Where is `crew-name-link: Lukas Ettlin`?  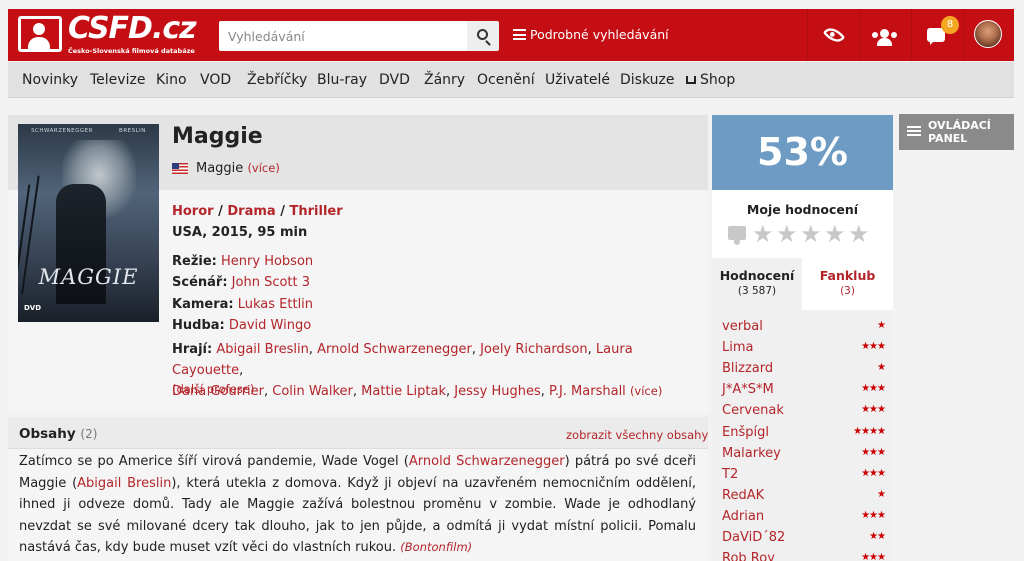
crew-name-link: Lukas Ettlin is located at coordinates (275, 304).